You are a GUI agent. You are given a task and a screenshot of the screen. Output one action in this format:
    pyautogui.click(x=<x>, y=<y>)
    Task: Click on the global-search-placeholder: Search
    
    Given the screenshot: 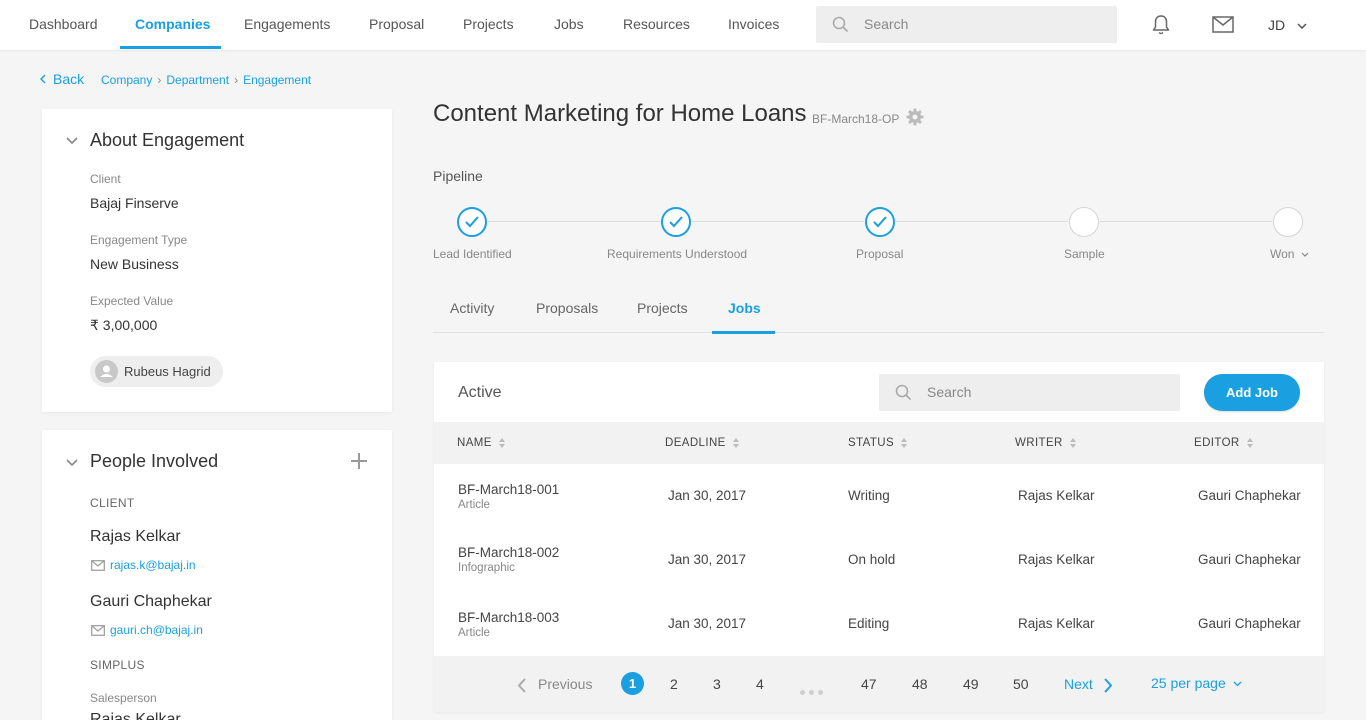 What is the action you would take?
    pyautogui.click(x=886, y=24)
    